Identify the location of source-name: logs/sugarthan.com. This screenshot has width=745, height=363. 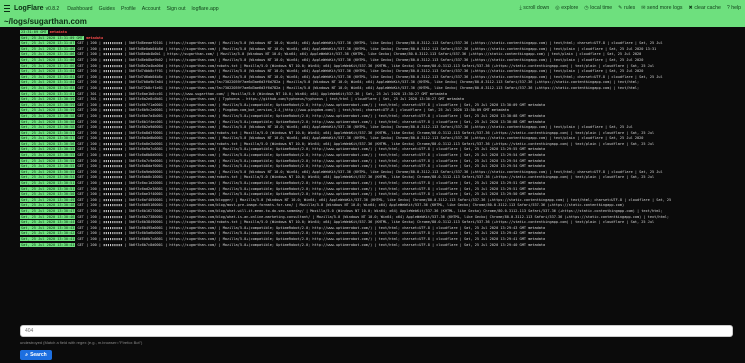
(49, 21).